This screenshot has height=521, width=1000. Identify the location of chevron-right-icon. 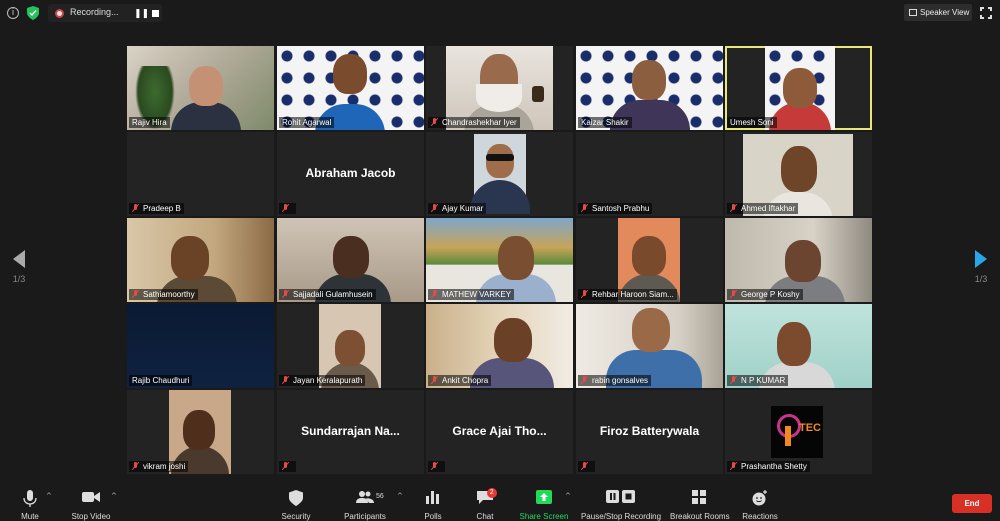
(981, 259).